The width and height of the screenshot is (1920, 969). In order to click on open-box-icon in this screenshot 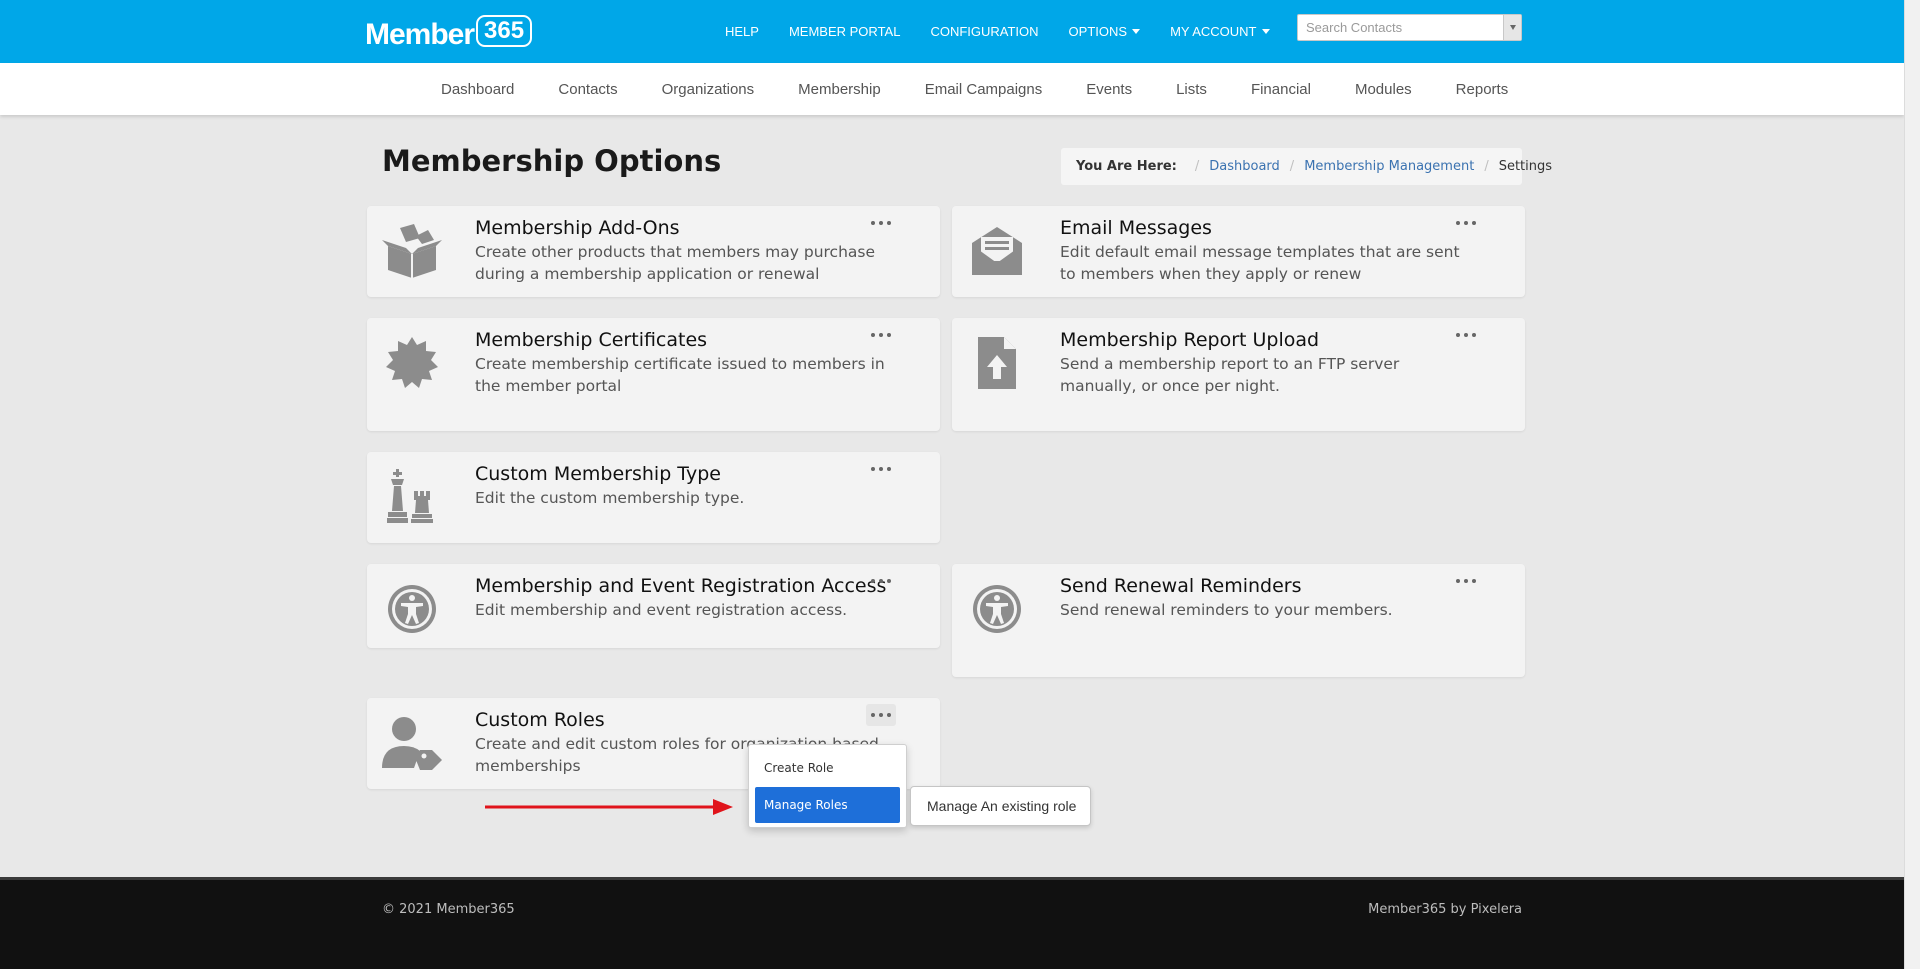, I will do `click(412, 251)`.